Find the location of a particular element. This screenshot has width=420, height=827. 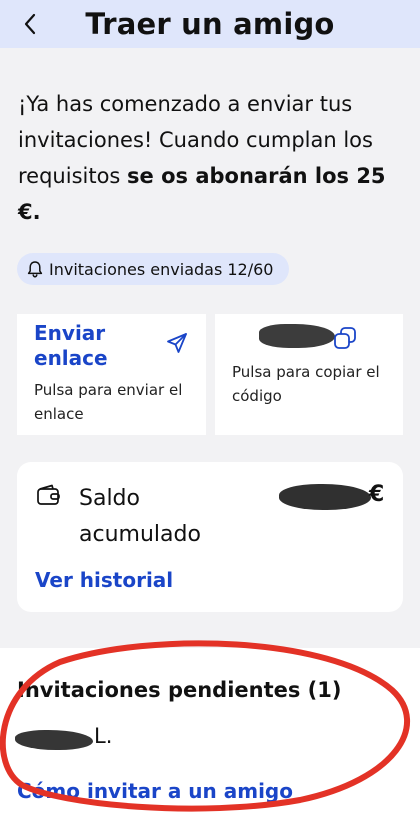

balance-currency: € is located at coordinates (377, 494).